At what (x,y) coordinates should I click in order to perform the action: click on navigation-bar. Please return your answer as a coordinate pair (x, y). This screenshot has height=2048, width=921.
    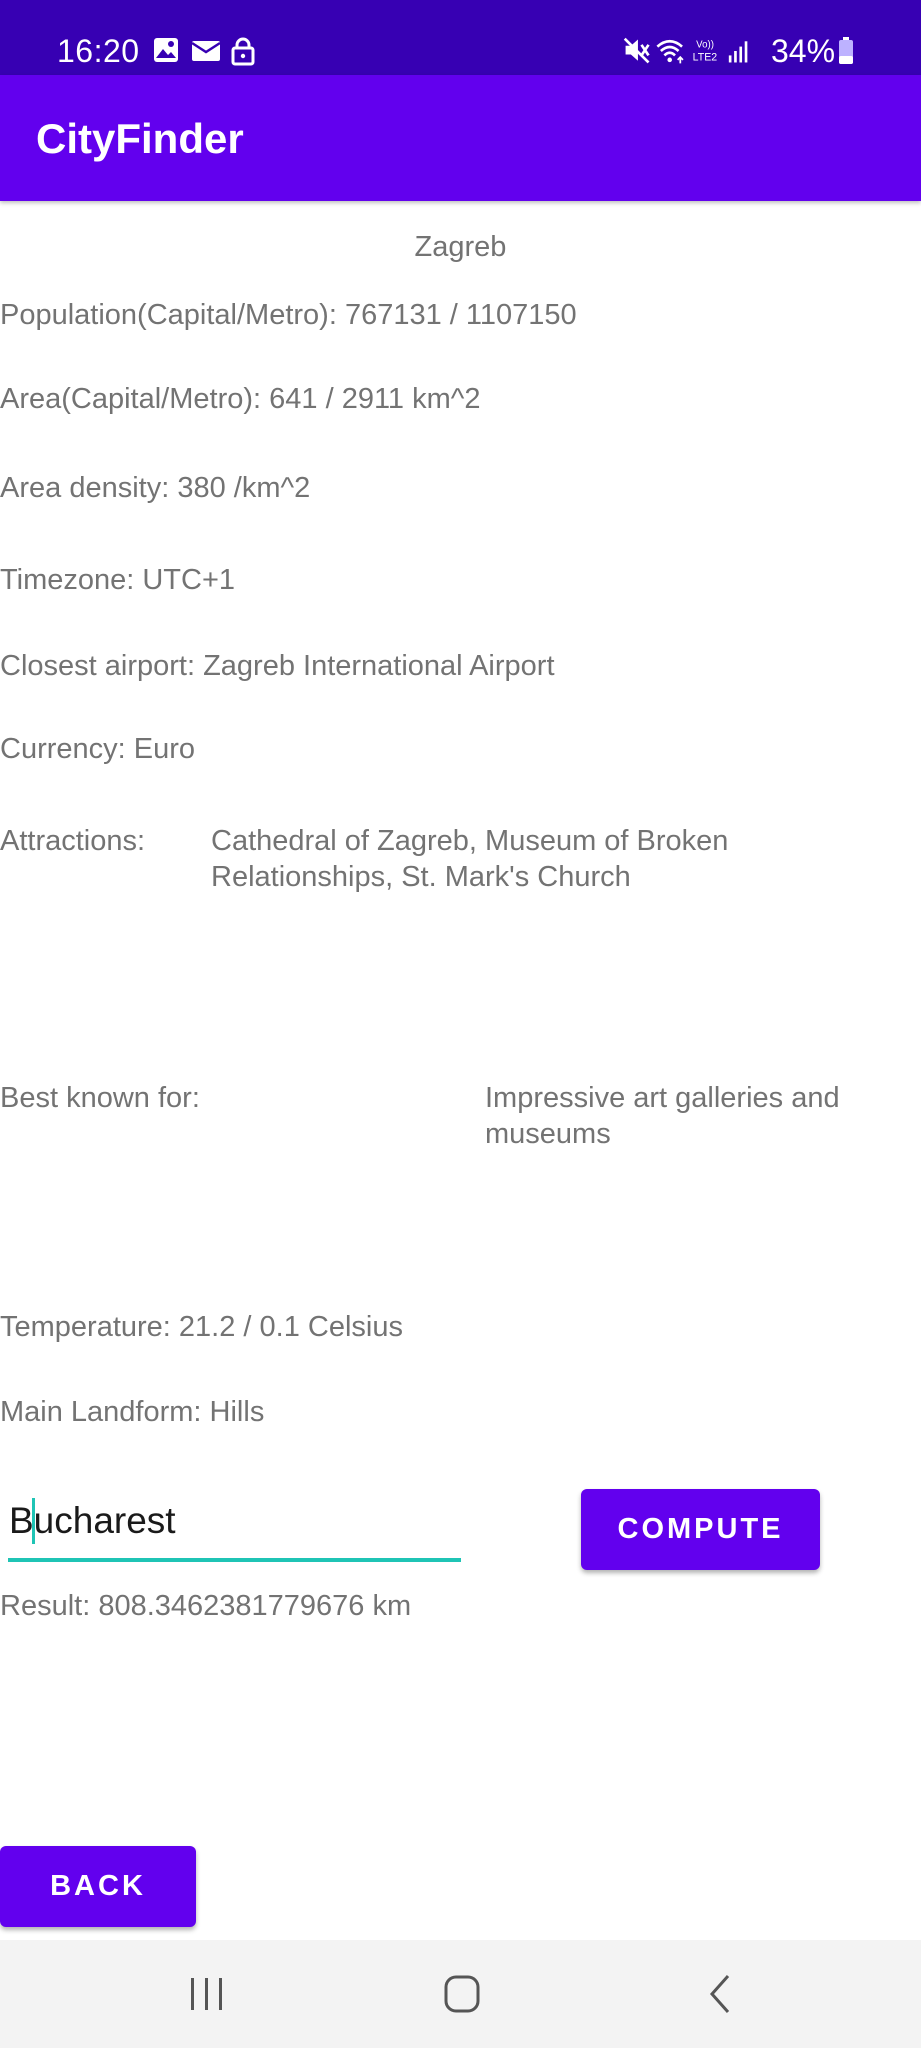
    Looking at the image, I should click on (460, 1994).